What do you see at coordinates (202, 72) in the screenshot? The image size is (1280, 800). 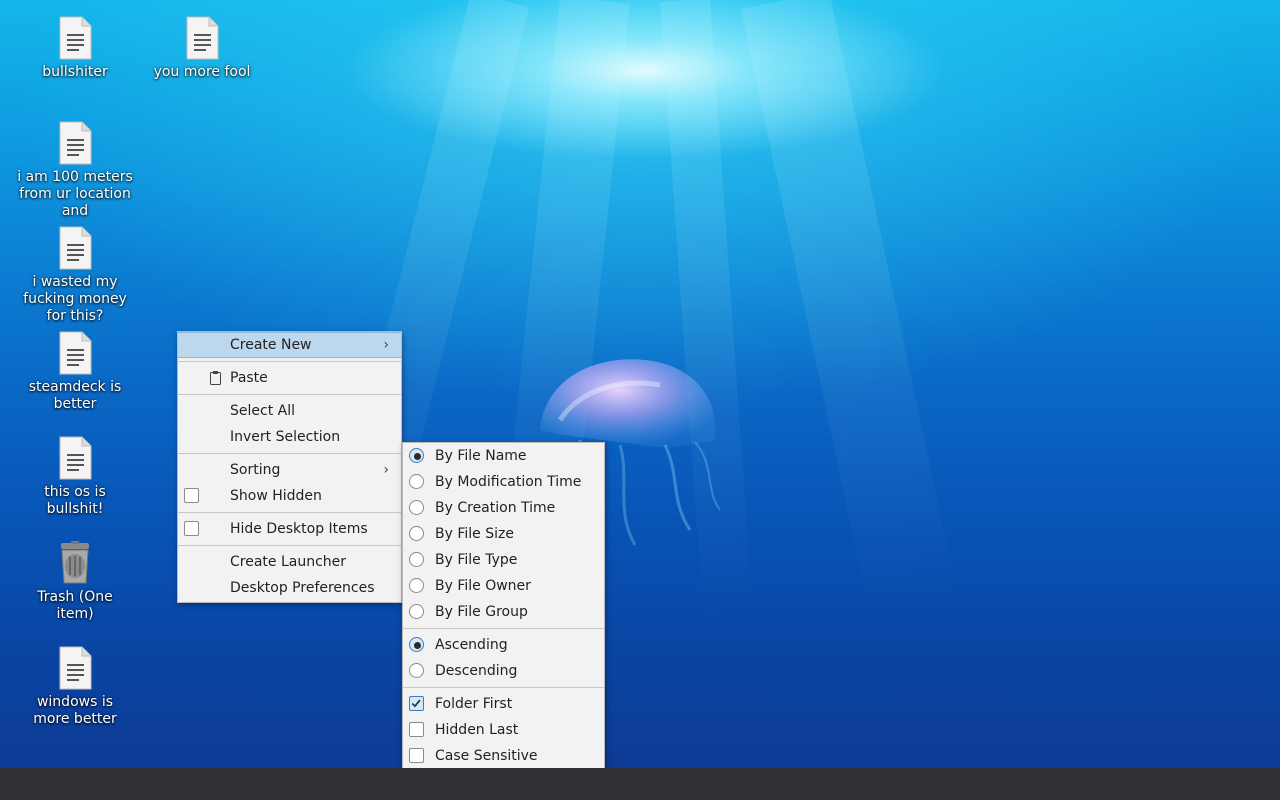 I see `file-label: you more fool` at bounding box center [202, 72].